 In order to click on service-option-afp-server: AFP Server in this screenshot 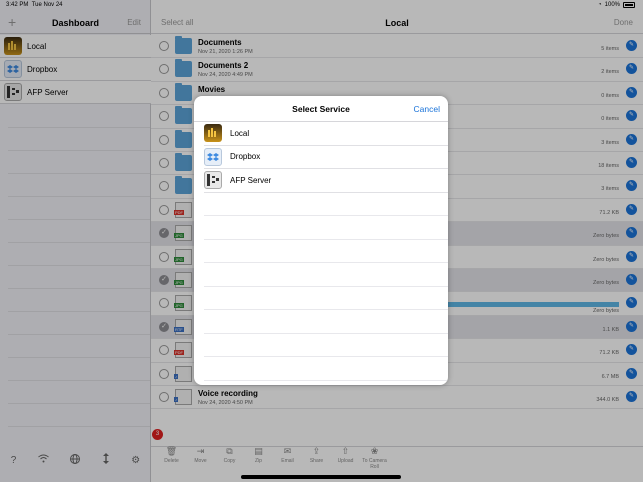, I will do `click(326, 181)`.